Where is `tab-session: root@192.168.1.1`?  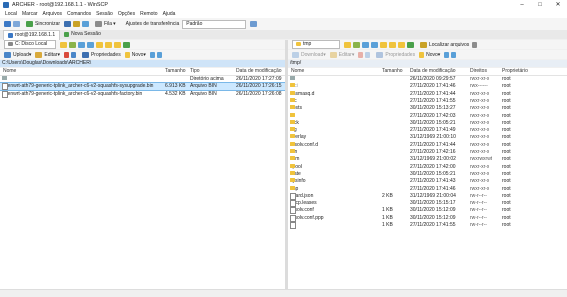
tab-session: root@192.168.1.1 is located at coordinates (32, 34).